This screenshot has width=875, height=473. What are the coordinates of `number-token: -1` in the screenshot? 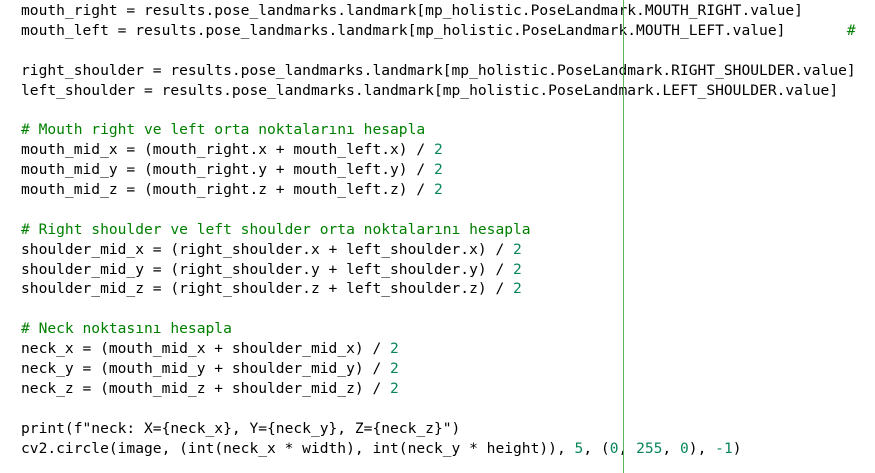 It's located at (724, 448).